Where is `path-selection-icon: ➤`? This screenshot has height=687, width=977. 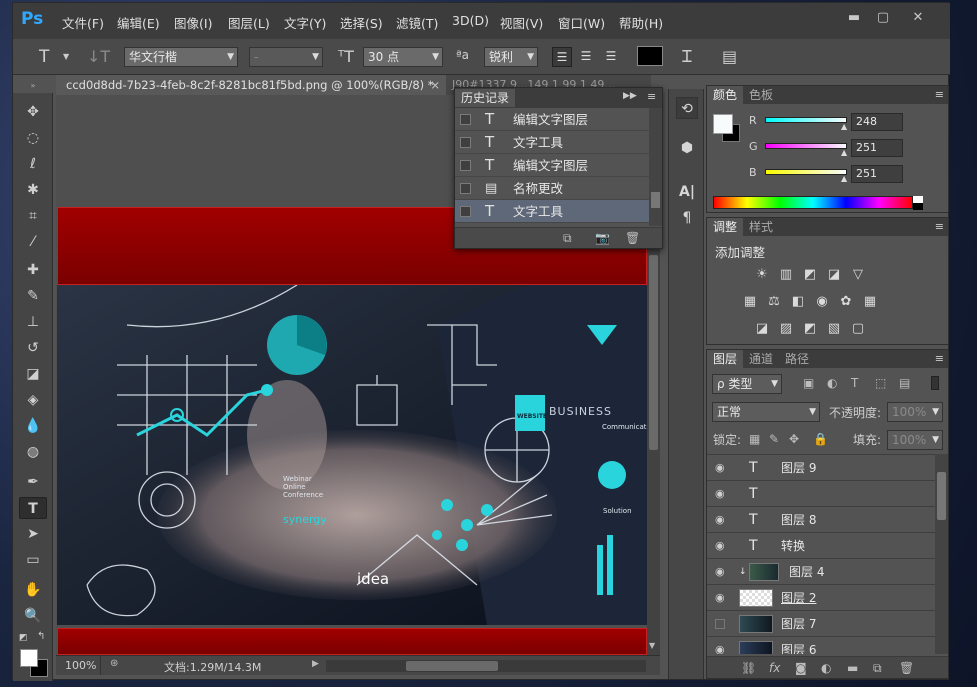
path-selection-icon: ➤ is located at coordinates (33, 534).